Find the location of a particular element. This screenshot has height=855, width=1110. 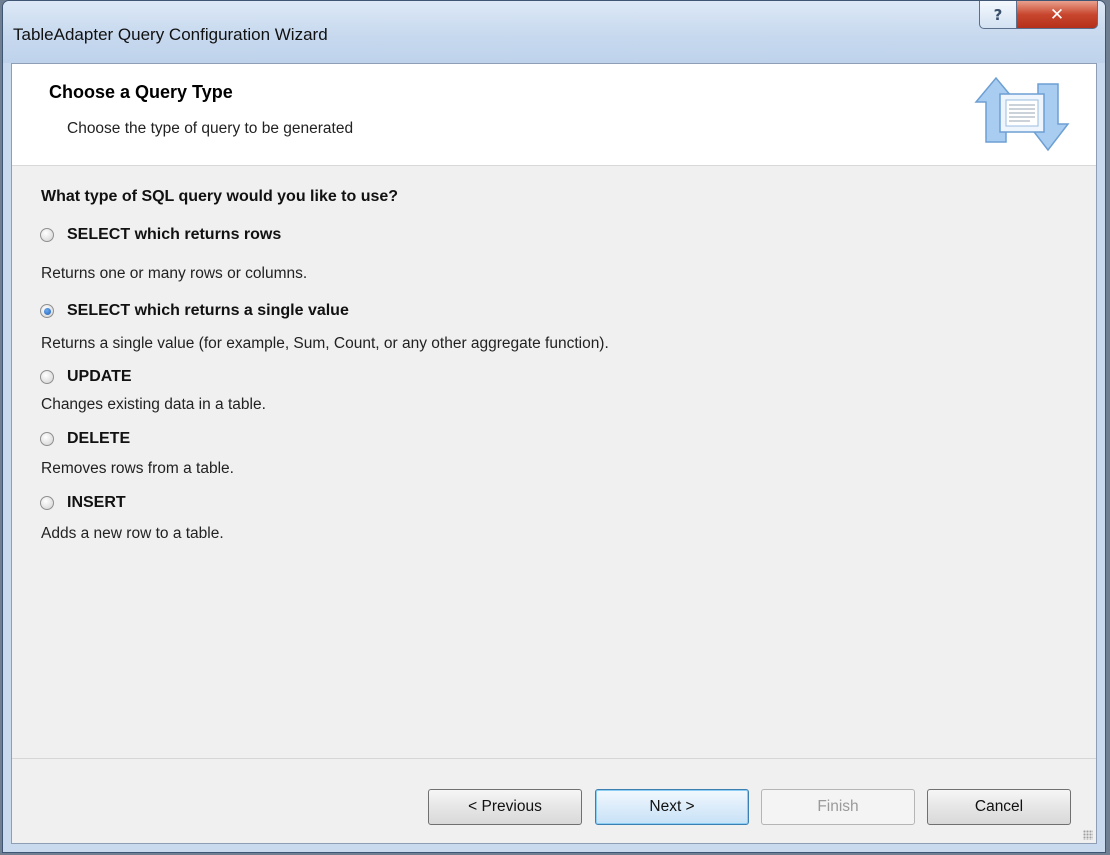

option-description: Changes existing data in a table. is located at coordinates (153, 404).